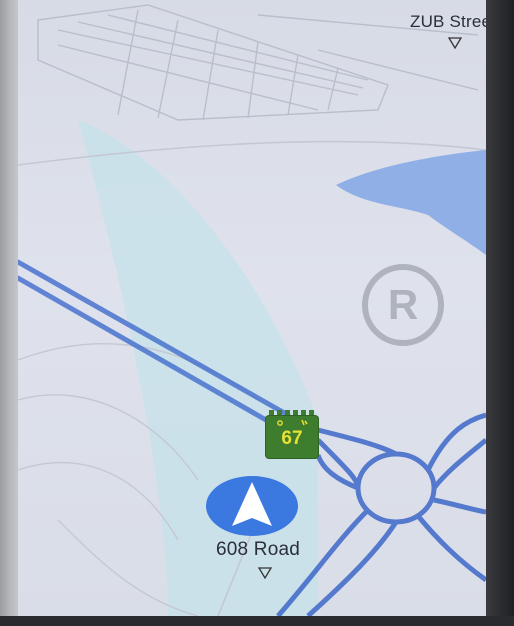  Describe the element at coordinates (448, 21) in the screenshot. I see `street-label-top: ZUB Street` at that location.